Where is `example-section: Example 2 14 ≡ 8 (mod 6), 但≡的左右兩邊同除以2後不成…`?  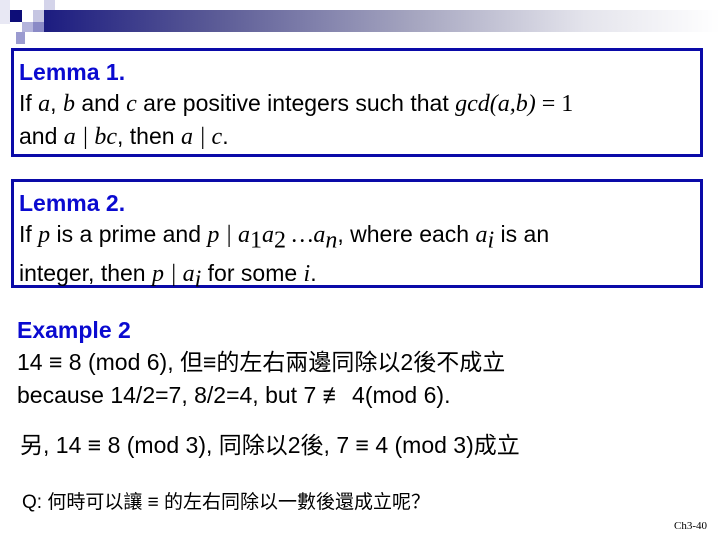
example-section: Example 2 14 ≡ 8 (mod 6), 但≡的左右兩邊同除以2後不成… is located at coordinates (261, 363).